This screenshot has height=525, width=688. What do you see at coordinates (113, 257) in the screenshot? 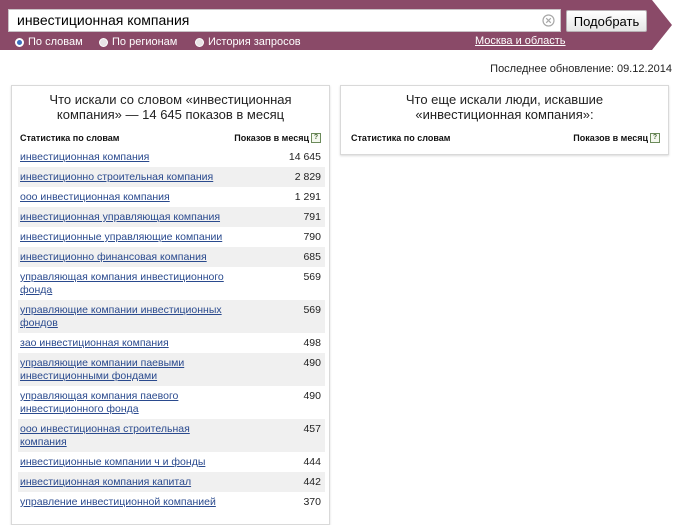
I see `phrase-link: инвестиционно финансовая компания` at bounding box center [113, 257].